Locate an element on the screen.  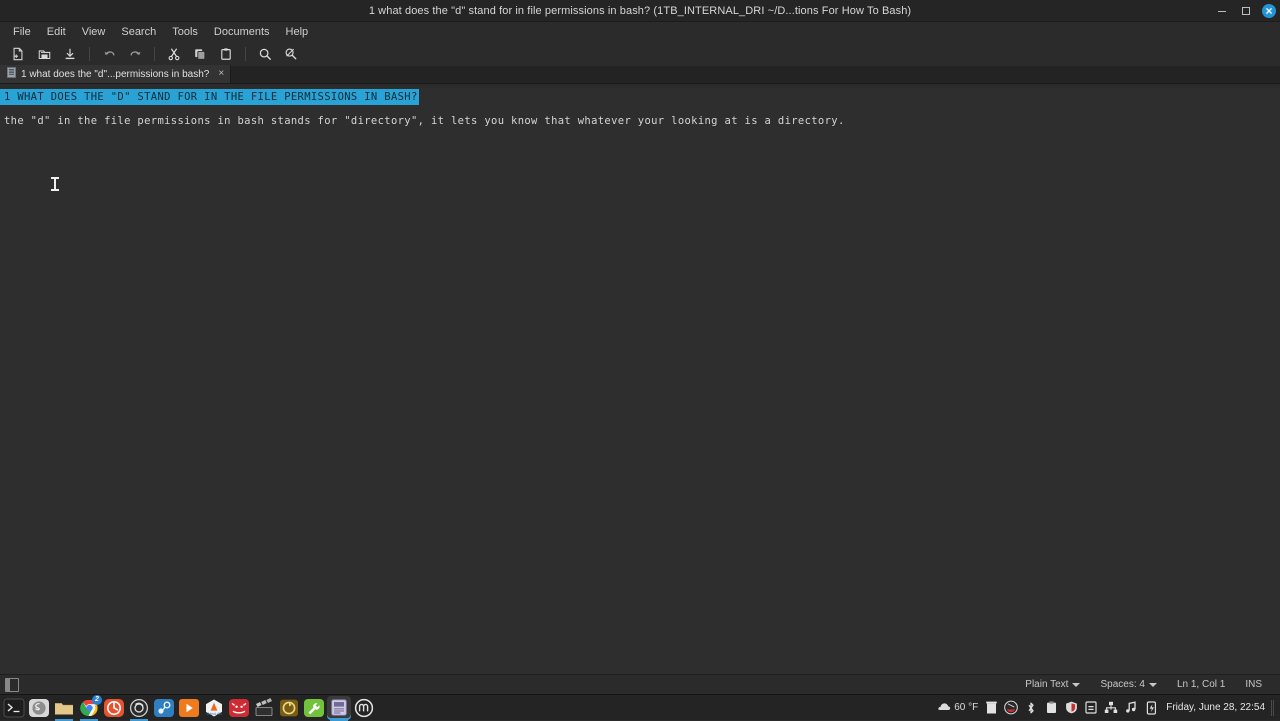
svg-text: VideoLAN is located at coordinates (214, 714).